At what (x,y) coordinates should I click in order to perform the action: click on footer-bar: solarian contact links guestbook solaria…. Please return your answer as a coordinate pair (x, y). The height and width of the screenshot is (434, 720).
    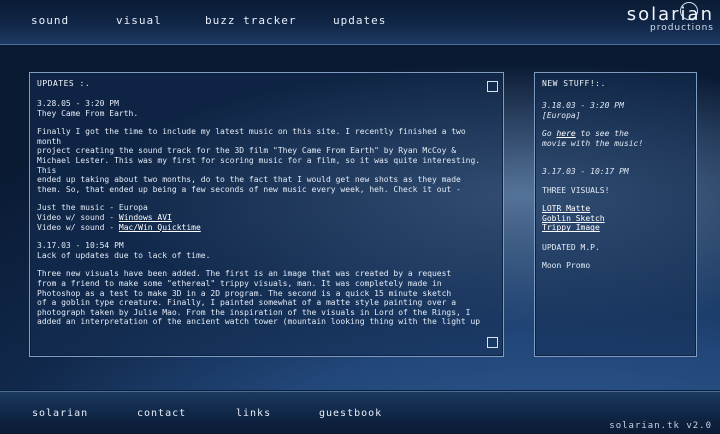
    Looking at the image, I should click on (360, 412).